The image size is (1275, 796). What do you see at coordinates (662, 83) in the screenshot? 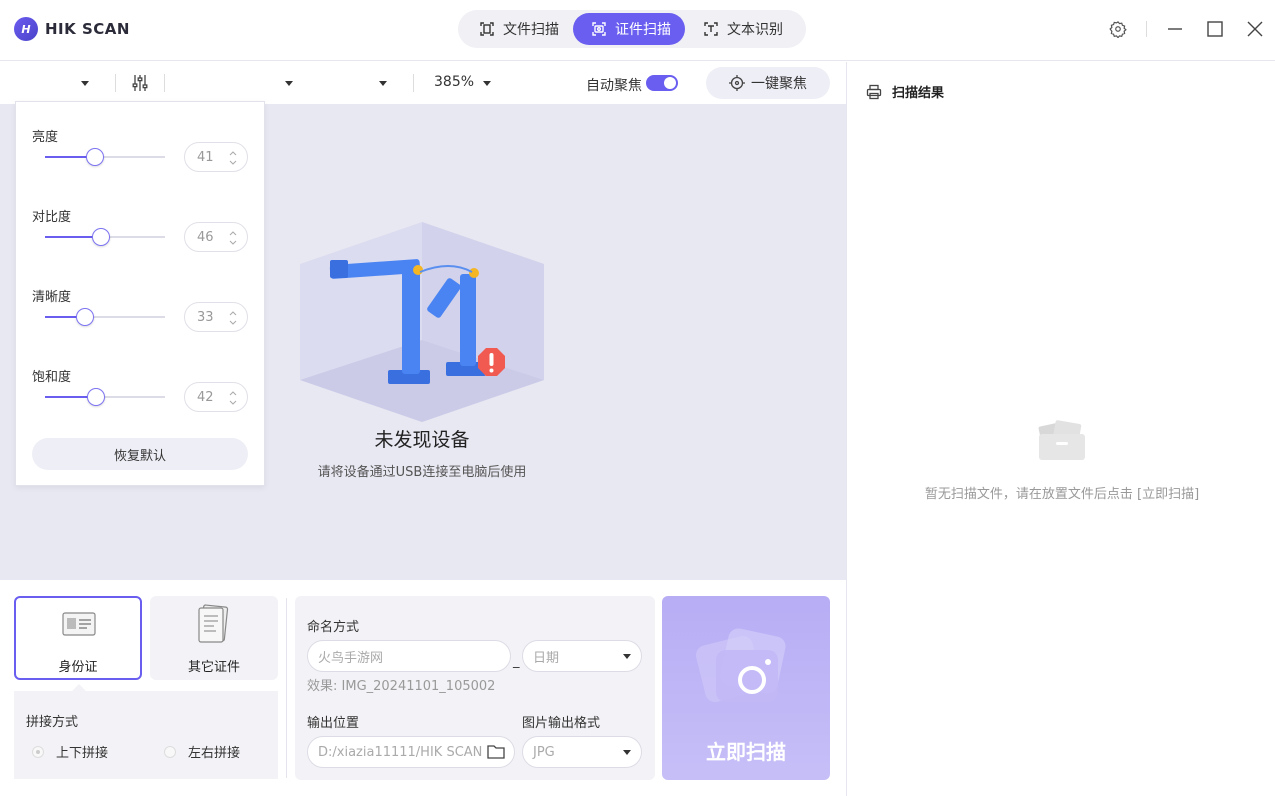
I see `auto-focus-toggle` at bounding box center [662, 83].